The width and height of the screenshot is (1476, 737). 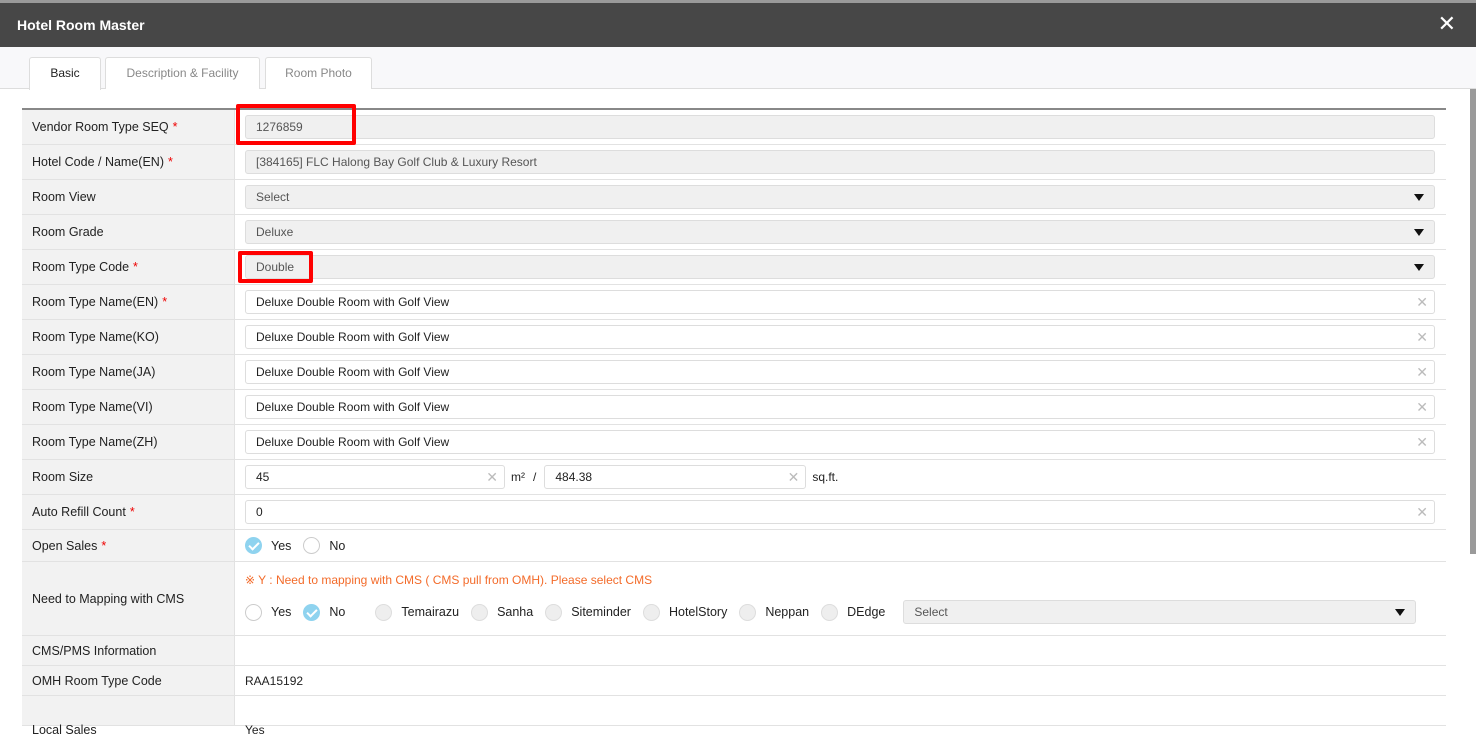 What do you see at coordinates (734, 546) in the screenshot?
I see `row-open-sales: Open Sales * Yes No` at bounding box center [734, 546].